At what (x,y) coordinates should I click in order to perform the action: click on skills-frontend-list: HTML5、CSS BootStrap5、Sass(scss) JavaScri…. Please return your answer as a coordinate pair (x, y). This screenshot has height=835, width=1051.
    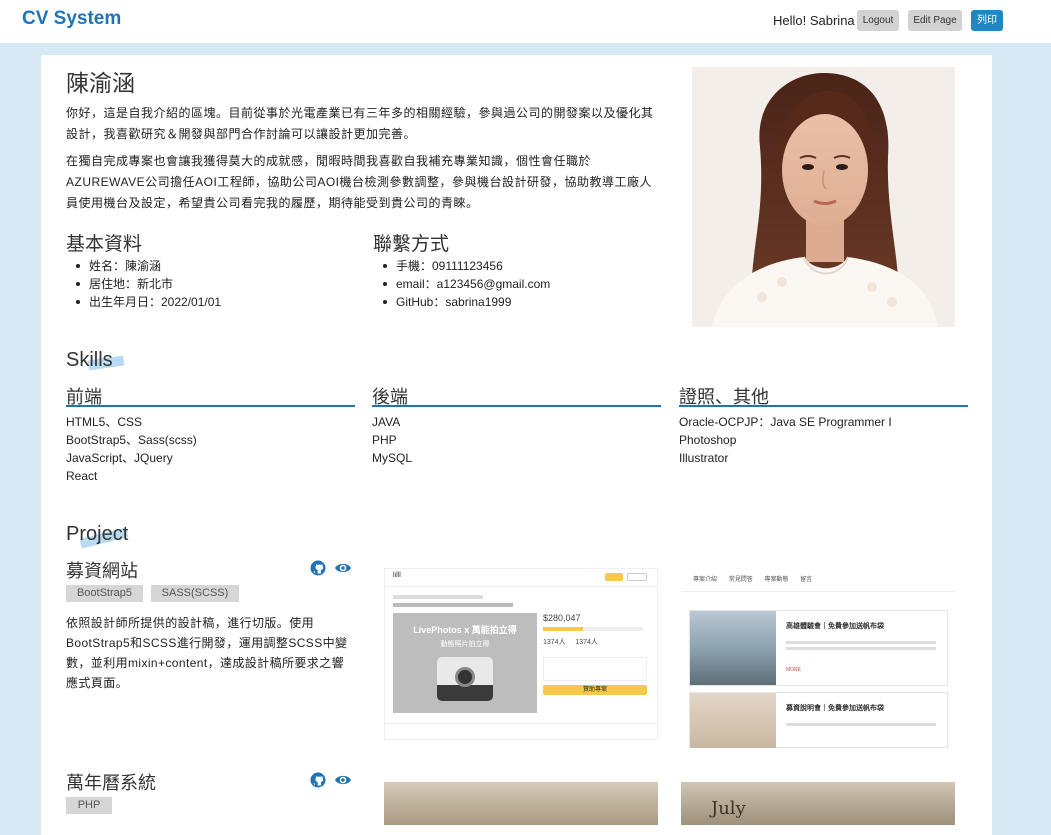
    Looking at the image, I should click on (131, 449).